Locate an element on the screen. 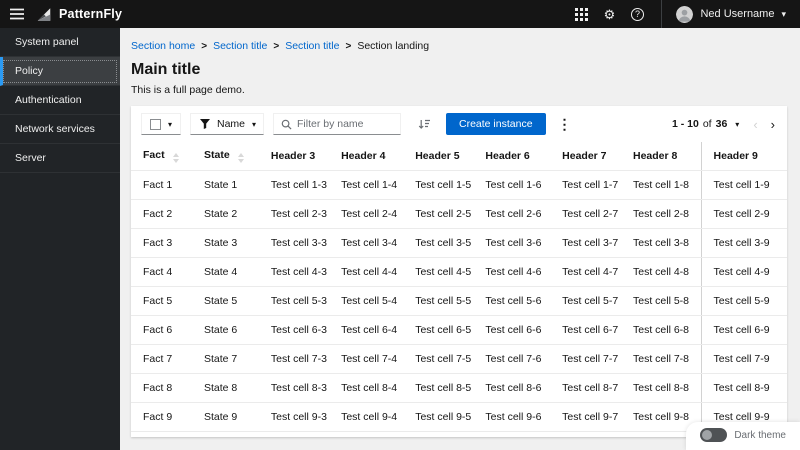 Image resolution: width=800 pixels, height=450 pixels. prev-page-button: ‹ is located at coordinates (755, 124).